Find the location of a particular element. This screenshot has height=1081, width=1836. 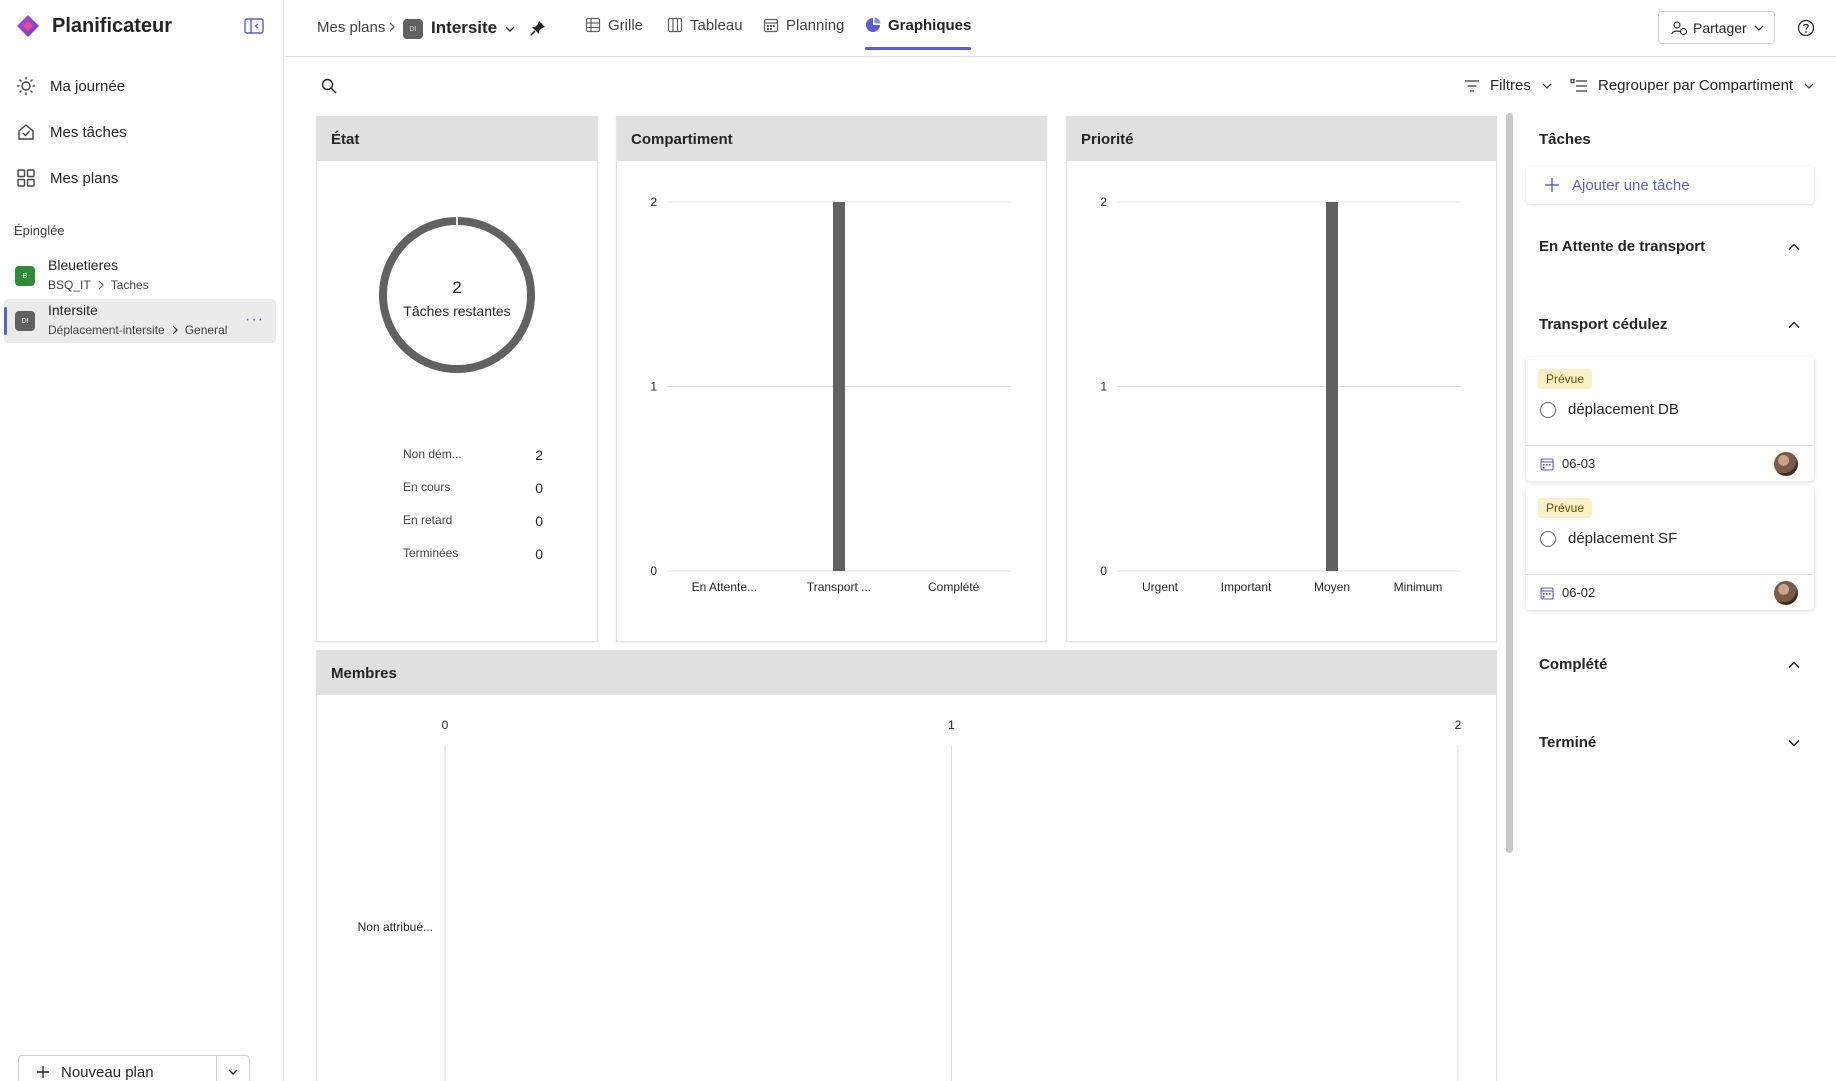

x-tick-label: Important is located at coordinates (1246, 587).